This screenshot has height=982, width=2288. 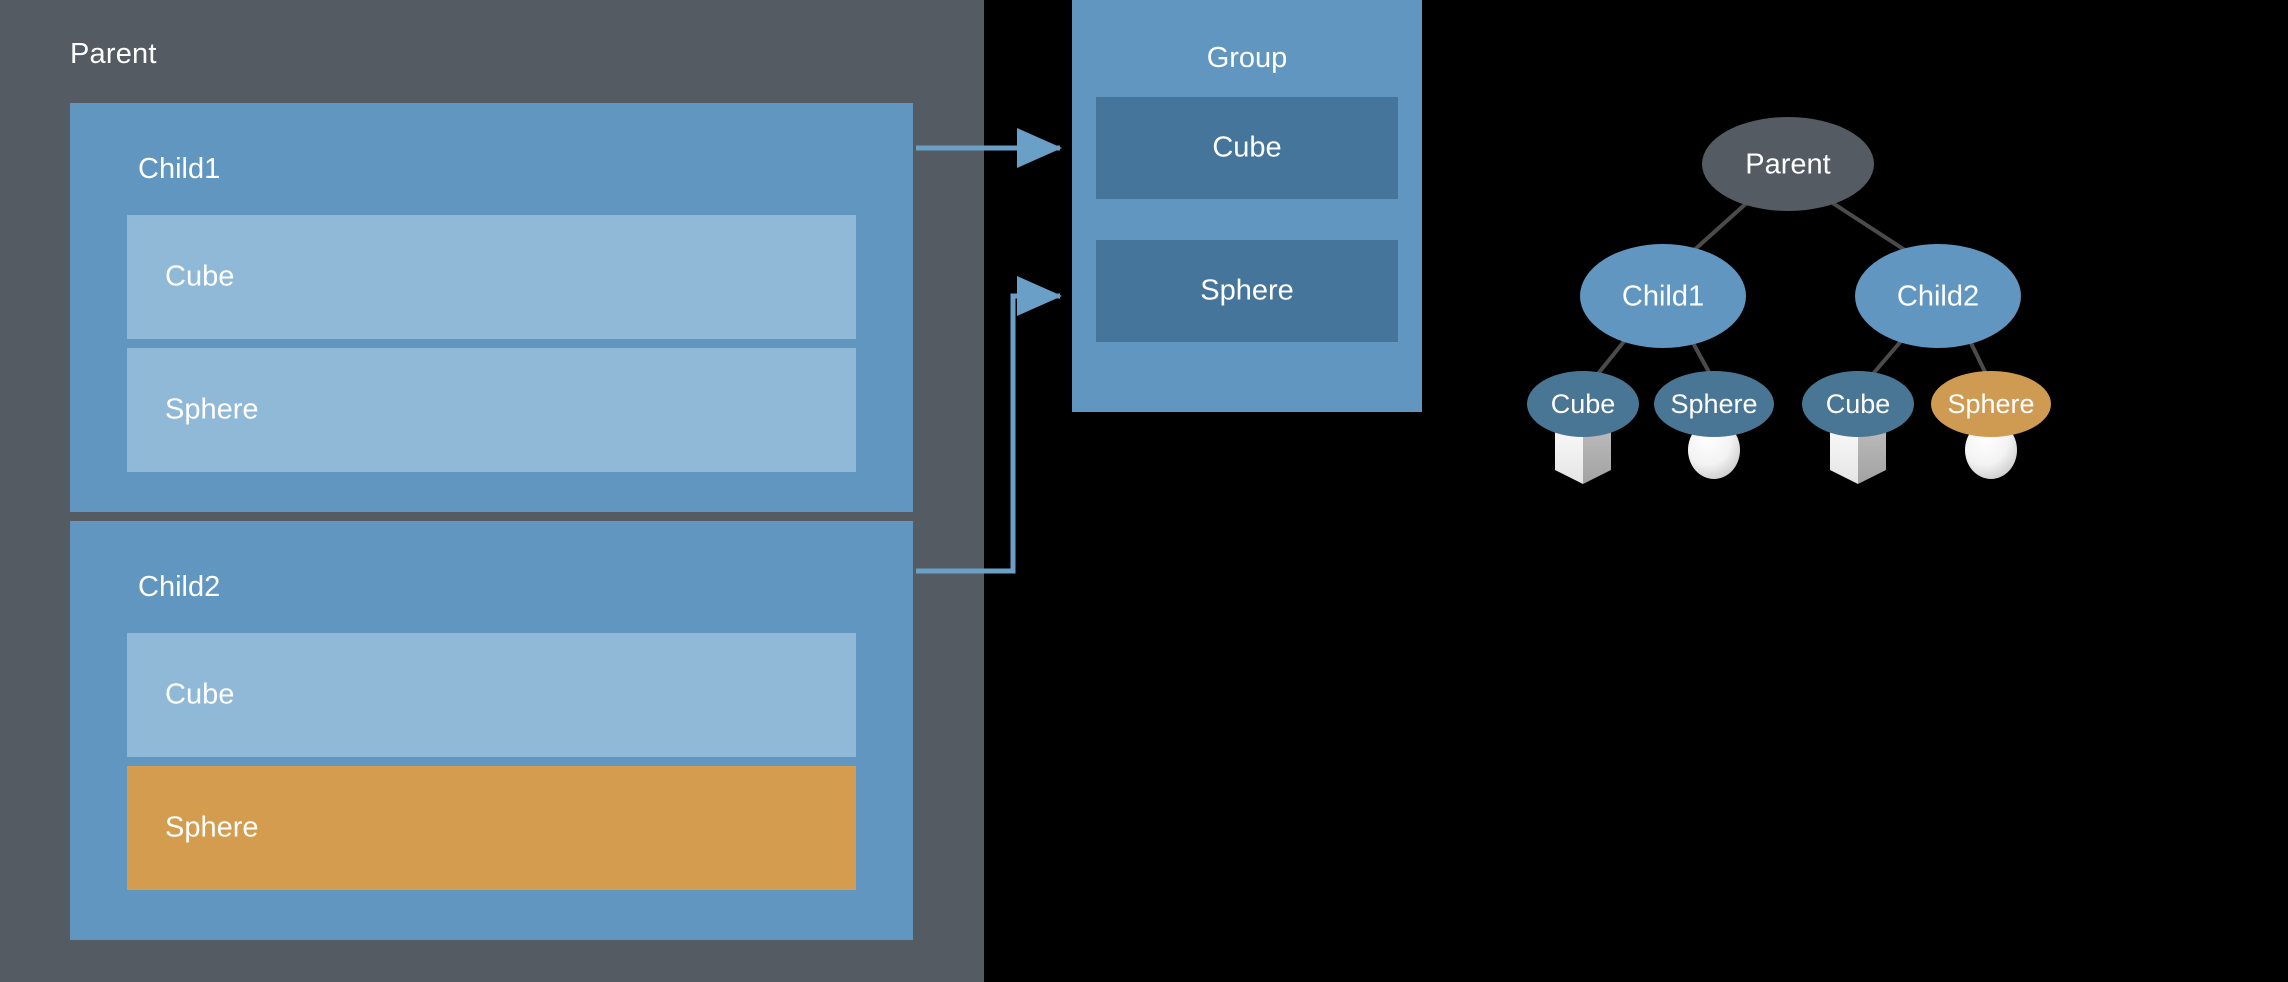 What do you see at coordinates (212, 827) in the screenshot?
I see `child2-item-sphere-label: Sphere` at bounding box center [212, 827].